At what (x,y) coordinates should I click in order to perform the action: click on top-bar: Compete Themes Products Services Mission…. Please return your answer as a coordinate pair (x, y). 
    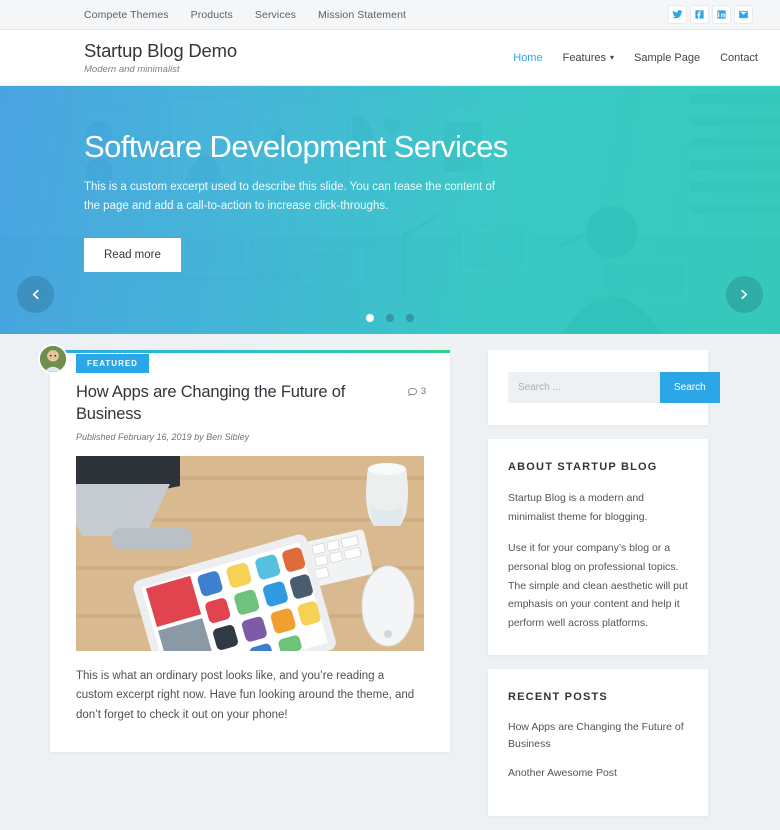
    Looking at the image, I should click on (390, 15).